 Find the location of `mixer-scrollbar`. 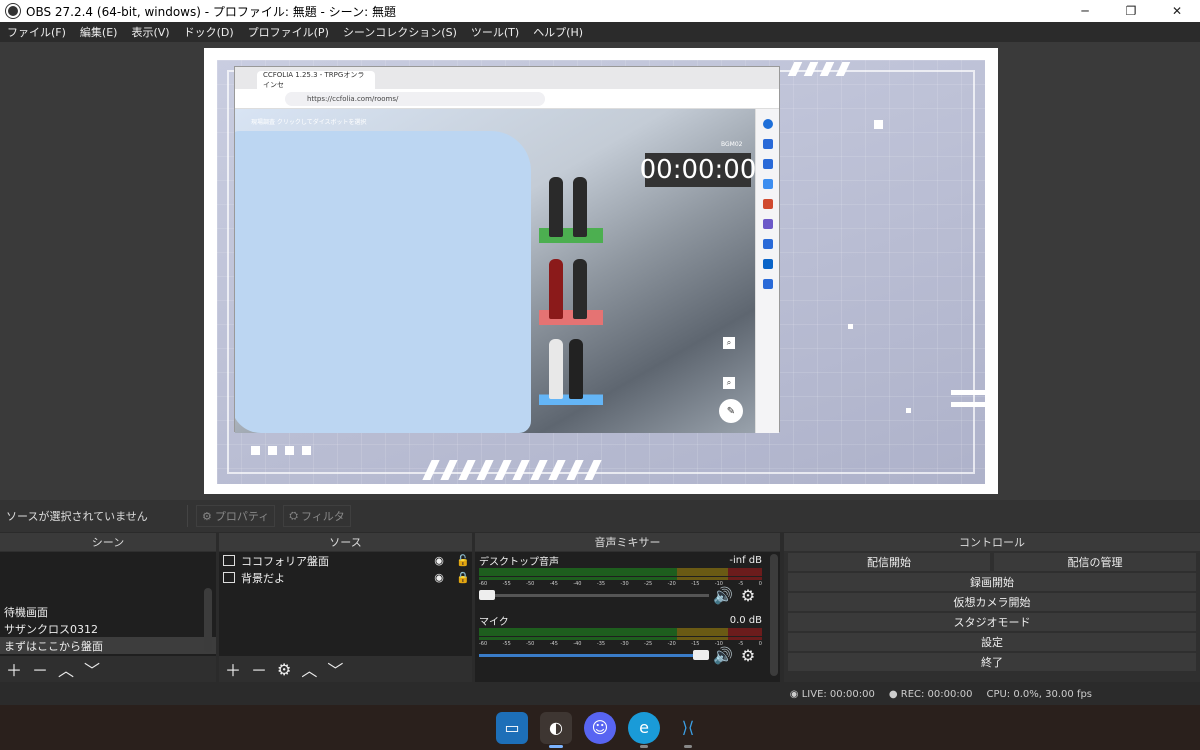

mixer-scrollbar is located at coordinates (774, 615).